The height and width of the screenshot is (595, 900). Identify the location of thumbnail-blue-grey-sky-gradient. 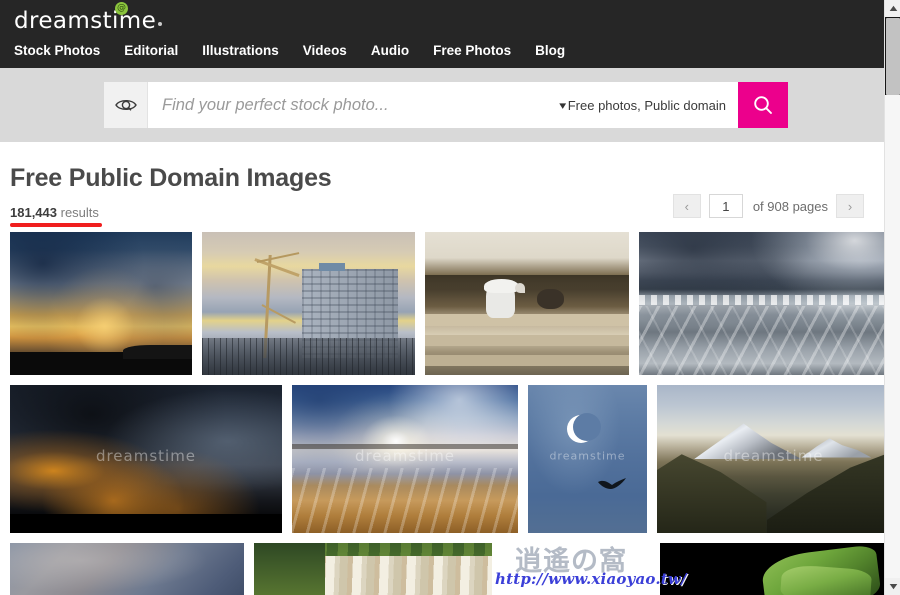
(127, 569).